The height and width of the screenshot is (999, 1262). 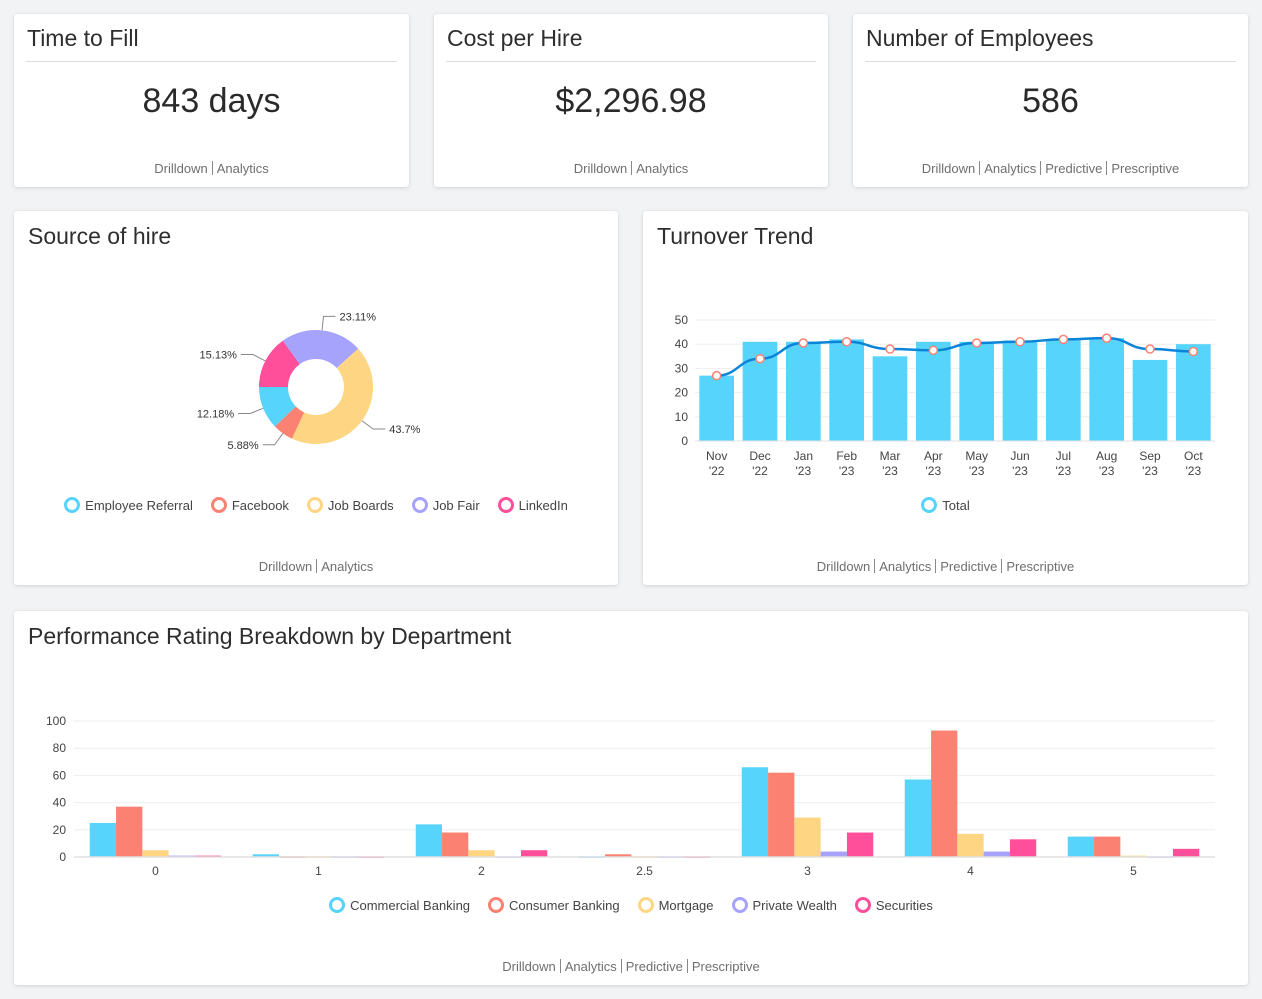 I want to click on y-tick-label: 0, so click(x=62, y=857).